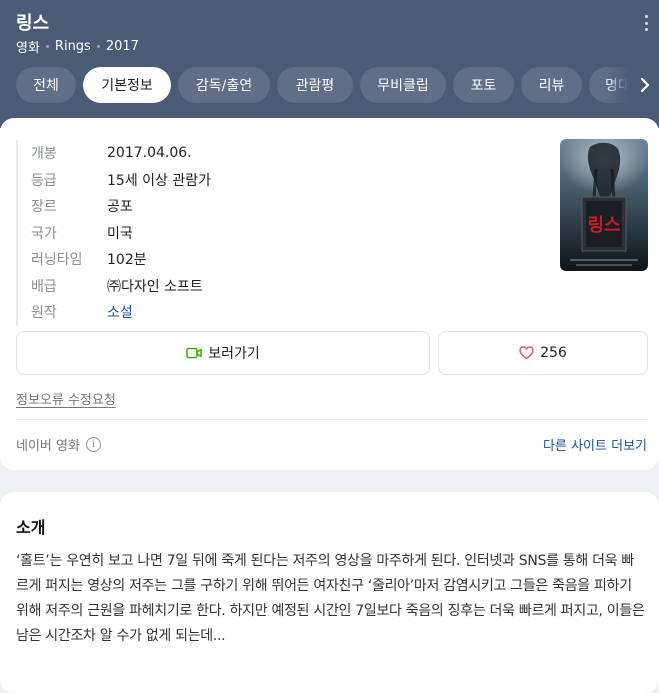 This screenshot has height=693, width=659. Describe the element at coordinates (233, 286) in the screenshot. I see `info-row-distributor: 배급 ㈜다자인 소프트` at that location.